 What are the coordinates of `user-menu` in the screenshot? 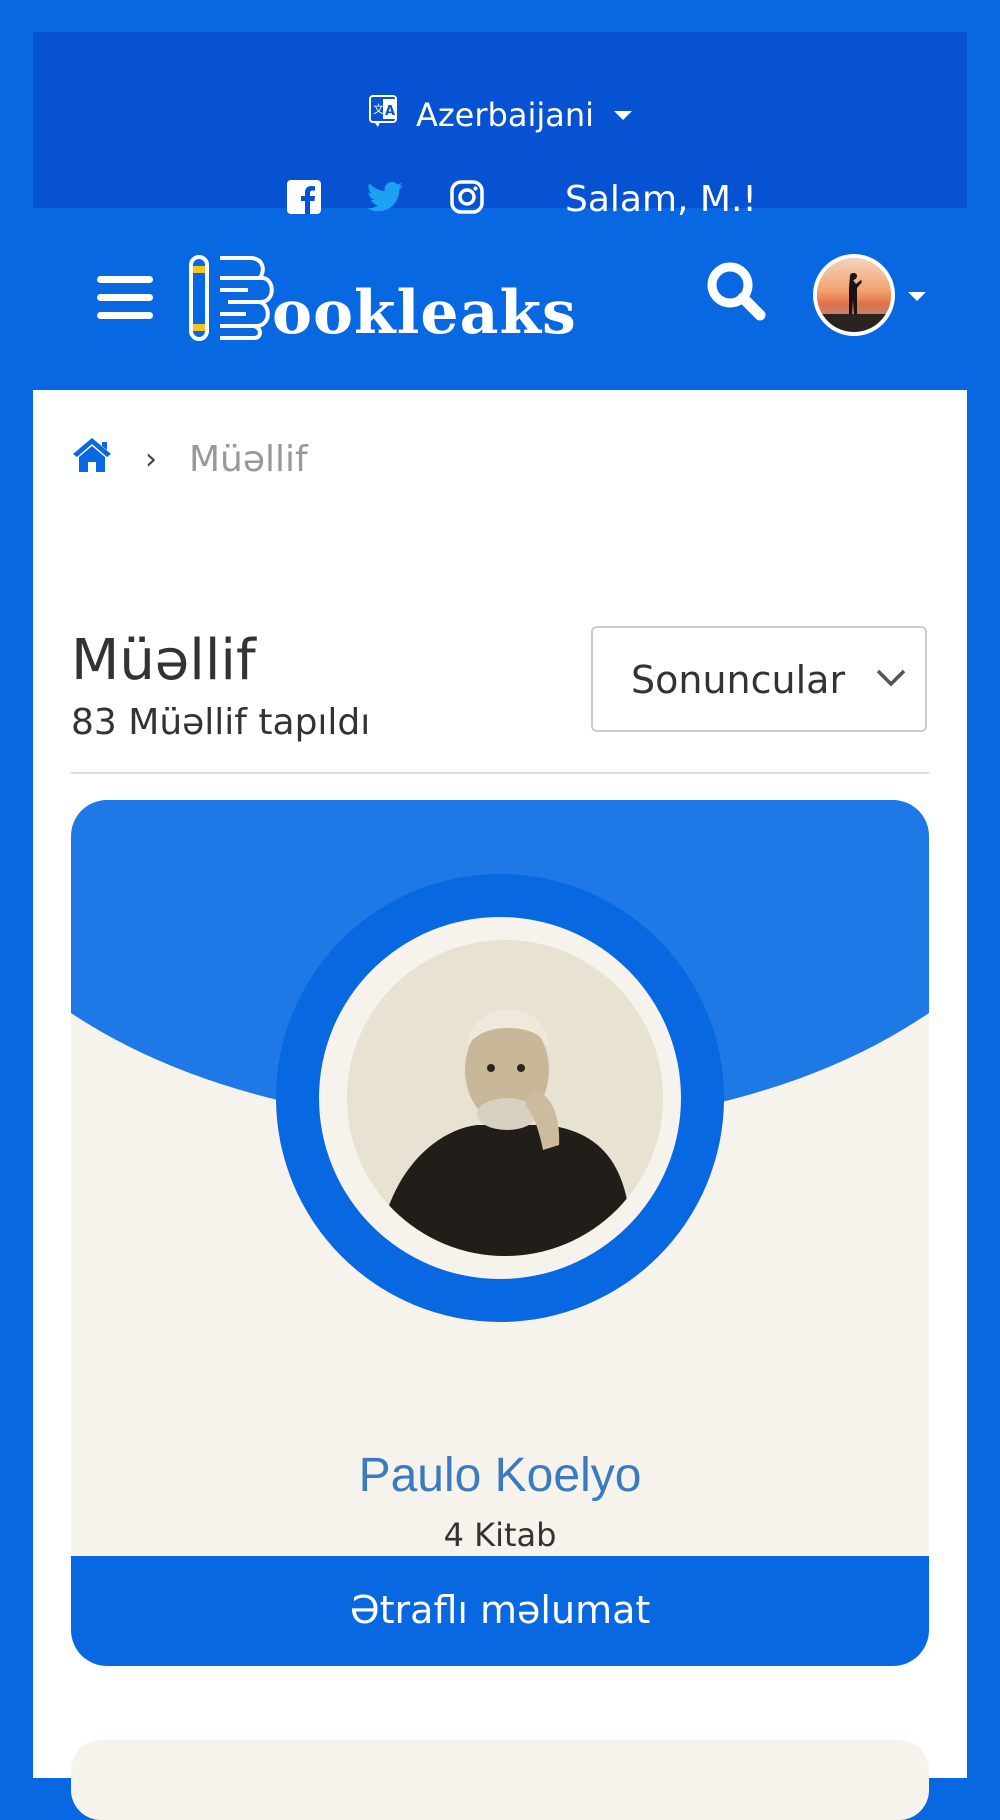 It's located at (873, 295).